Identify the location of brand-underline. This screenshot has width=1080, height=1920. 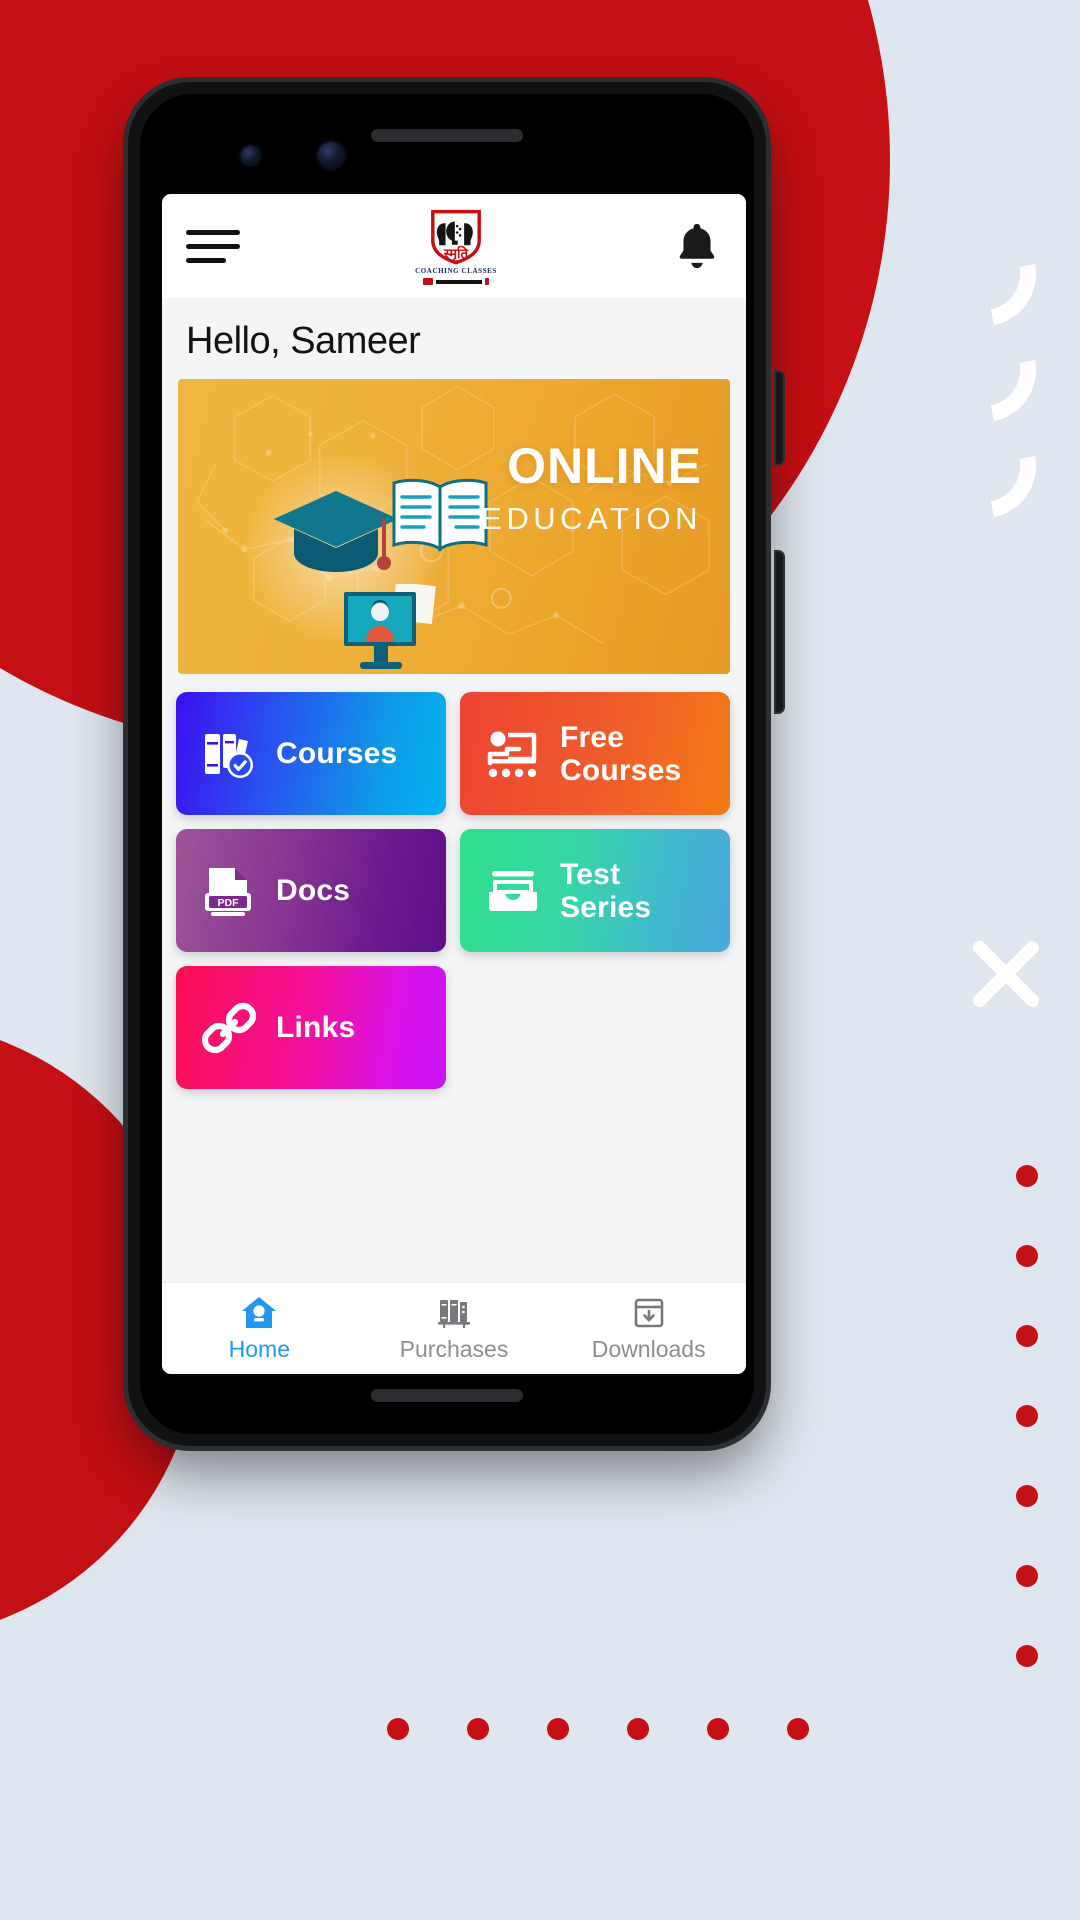
(455, 281).